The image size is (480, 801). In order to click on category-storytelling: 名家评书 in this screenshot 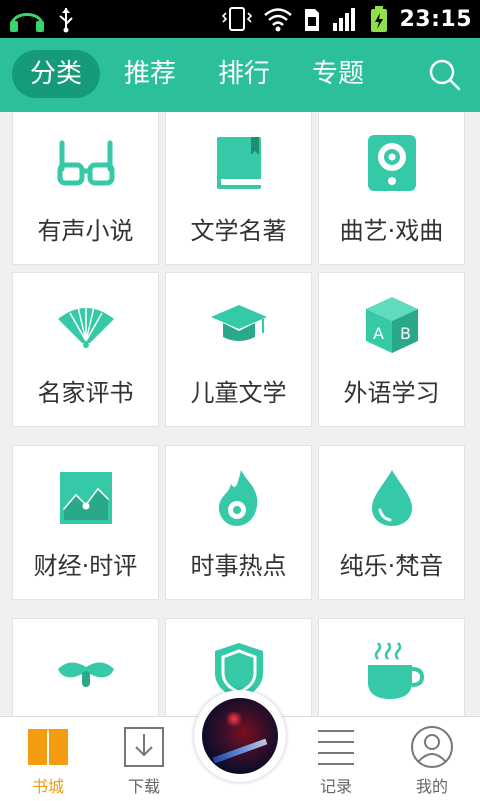, I will do `click(85, 349)`.